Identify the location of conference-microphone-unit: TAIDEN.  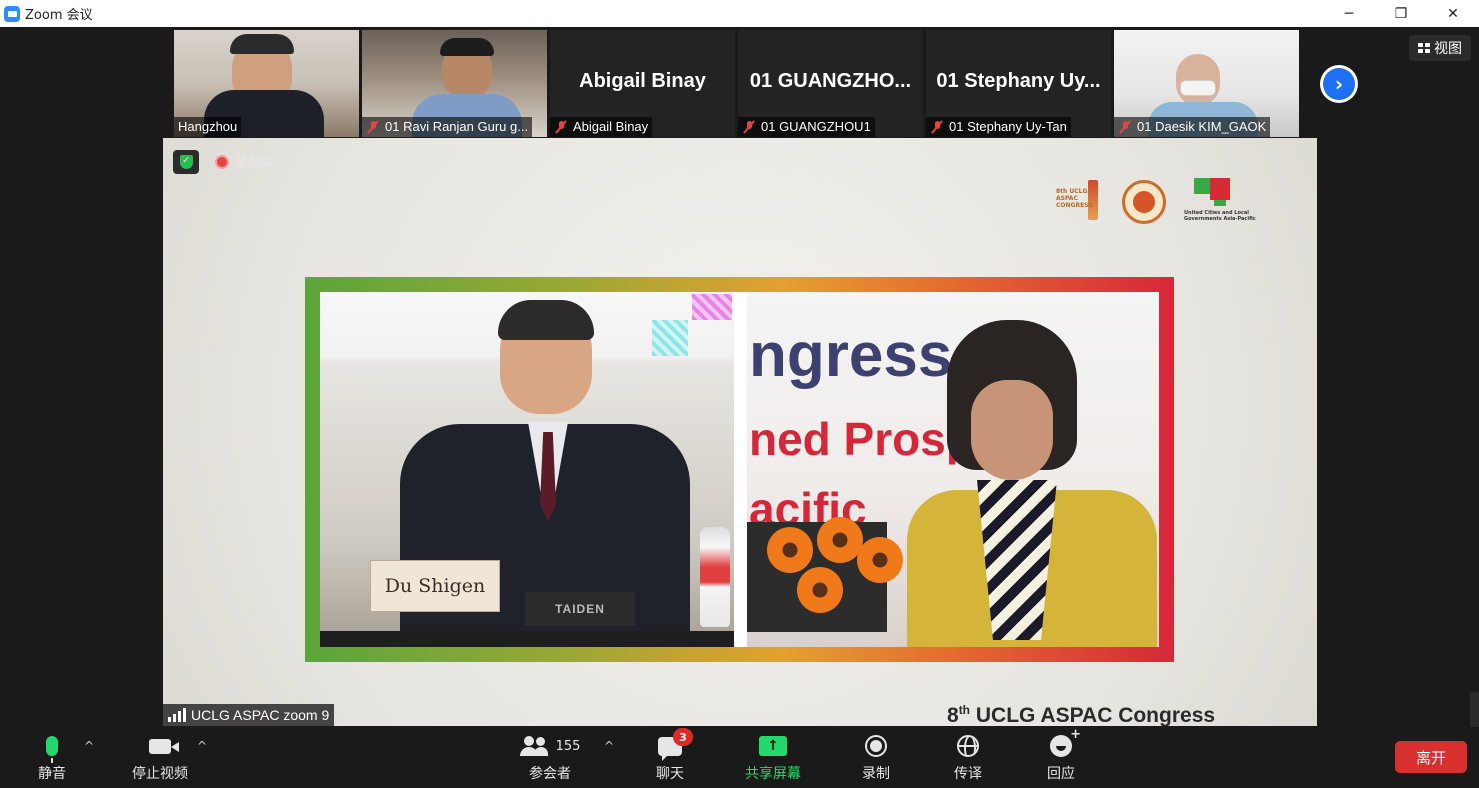
(580, 609).